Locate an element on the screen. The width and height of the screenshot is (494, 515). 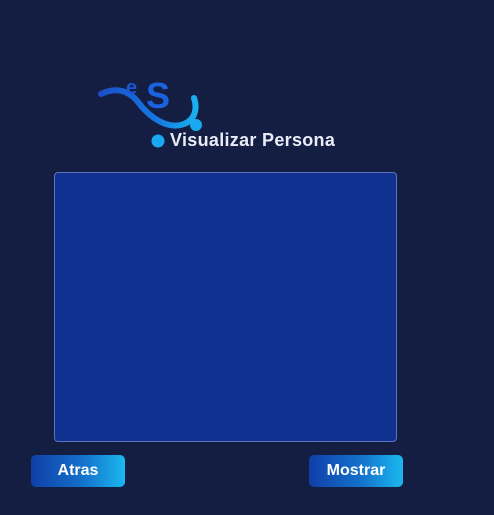
back-button: Atras is located at coordinates (78, 471).